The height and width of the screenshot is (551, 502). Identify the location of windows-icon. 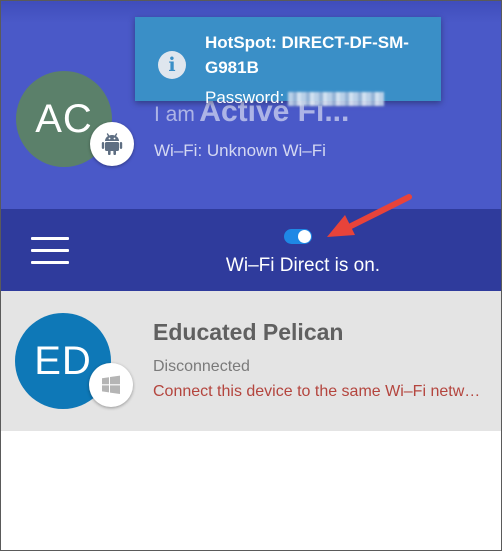
(111, 385).